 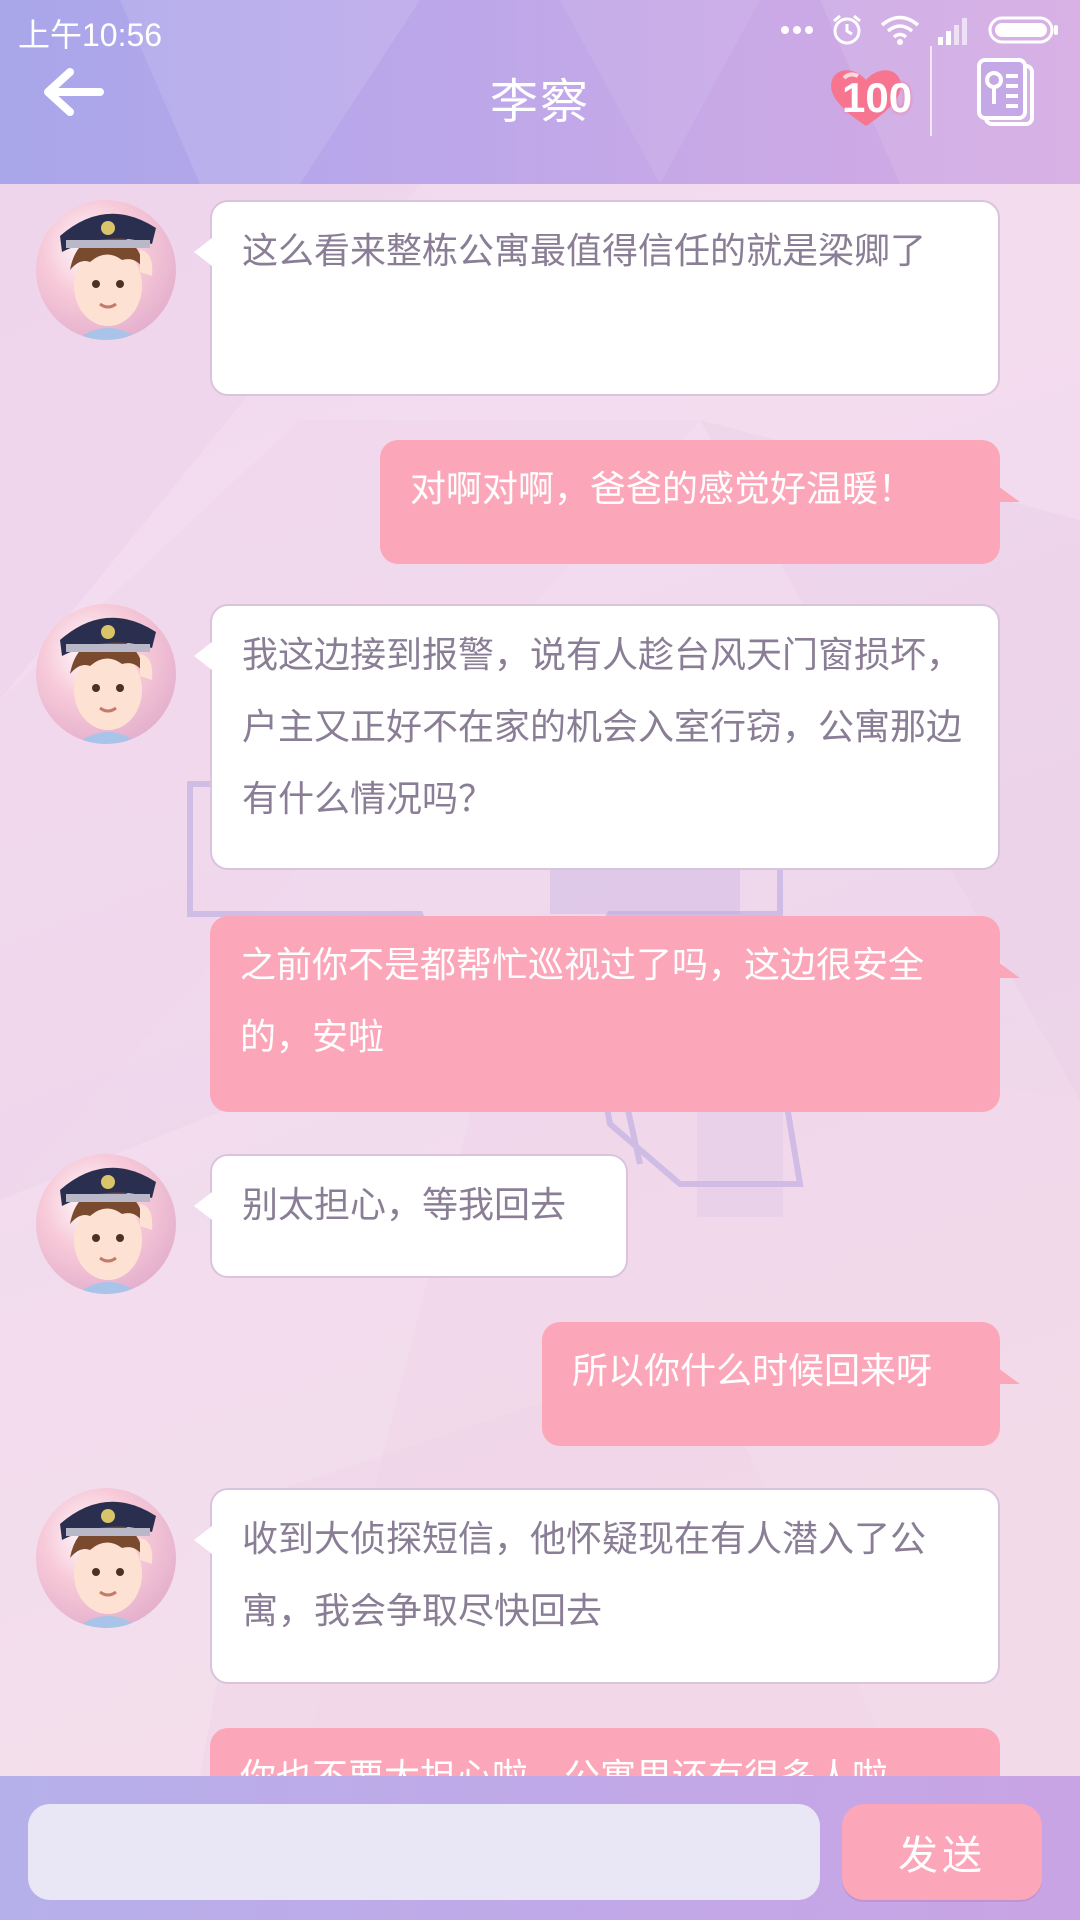 I want to click on incoming-message-bubble: 收到大侦探短信，他怀疑现在有人潜入了公寓，我会争取尽快回去, so click(x=597, y=1586).